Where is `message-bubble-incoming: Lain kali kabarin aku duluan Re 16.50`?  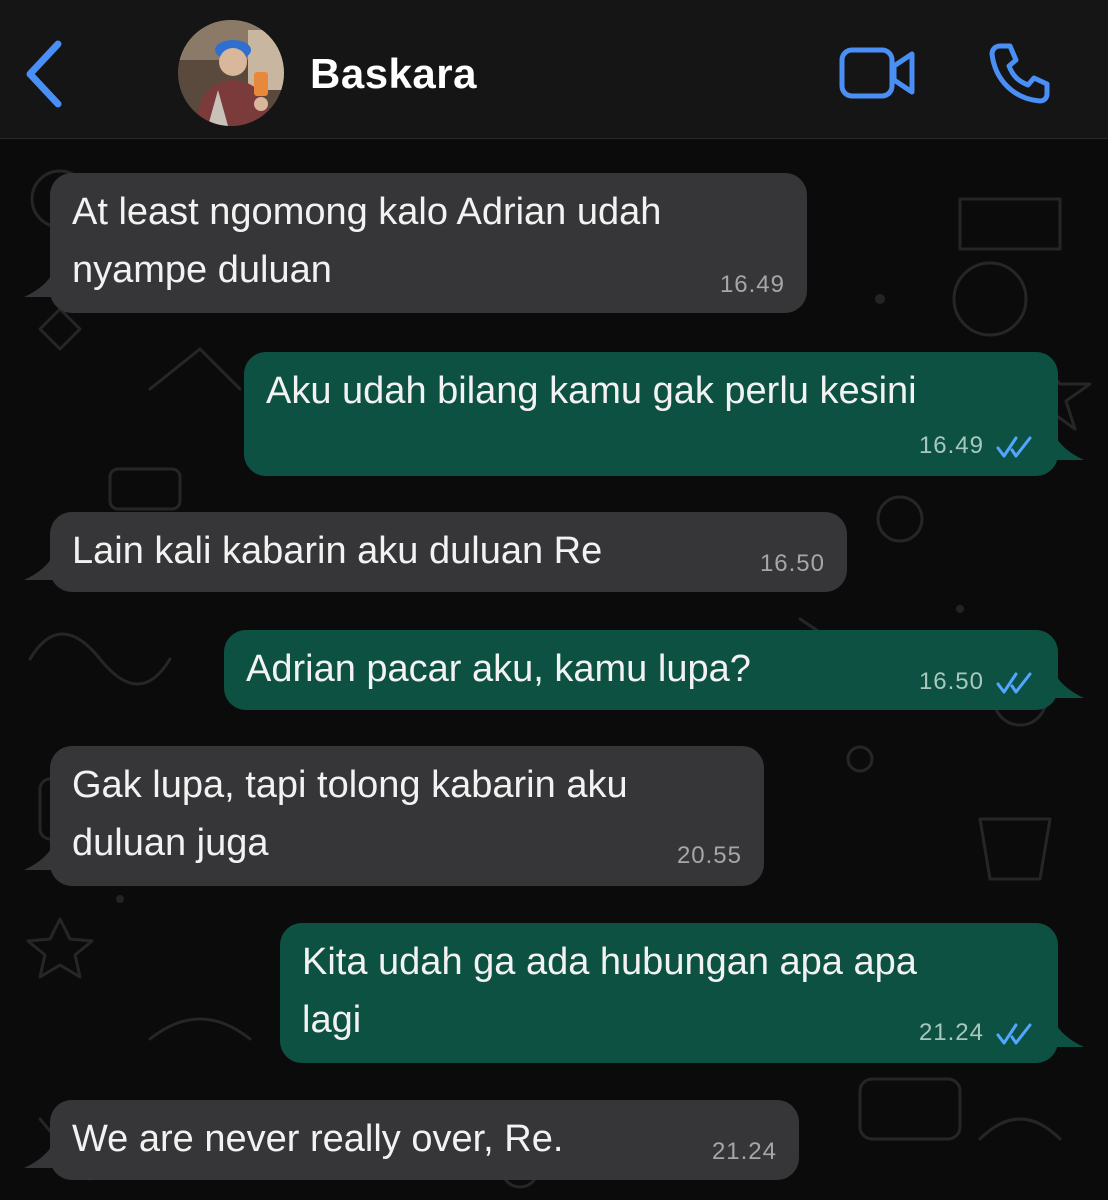
message-bubble-incoming: Lain kali kabarin aku duluan Re 16.50 is located at coordinates (435, 552).